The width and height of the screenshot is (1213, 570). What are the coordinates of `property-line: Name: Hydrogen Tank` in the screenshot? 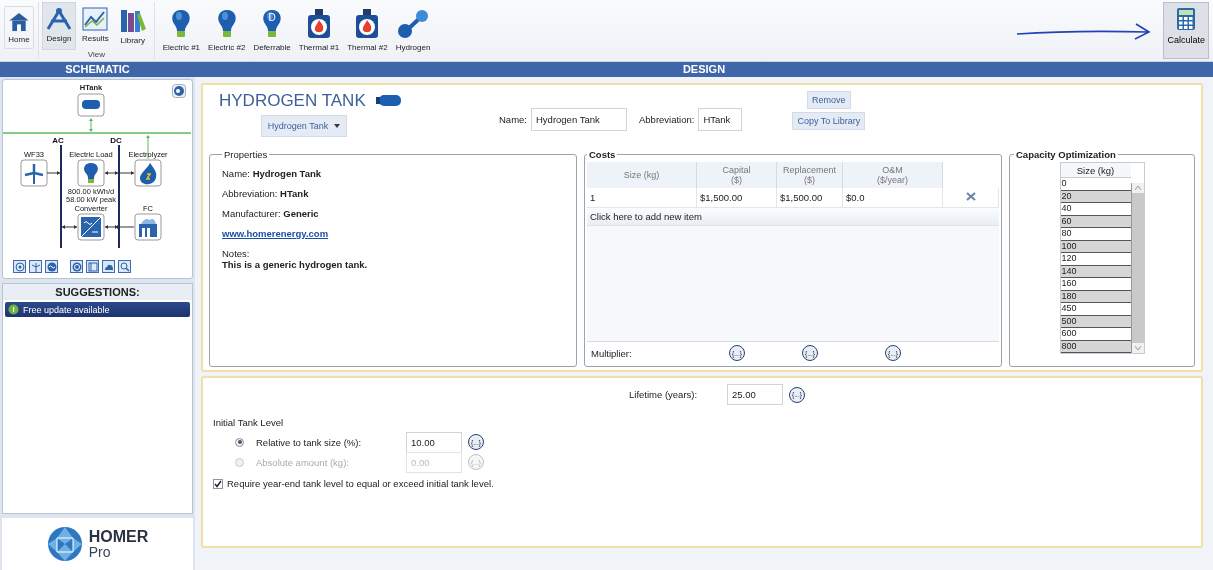 It's located at (272, 173).